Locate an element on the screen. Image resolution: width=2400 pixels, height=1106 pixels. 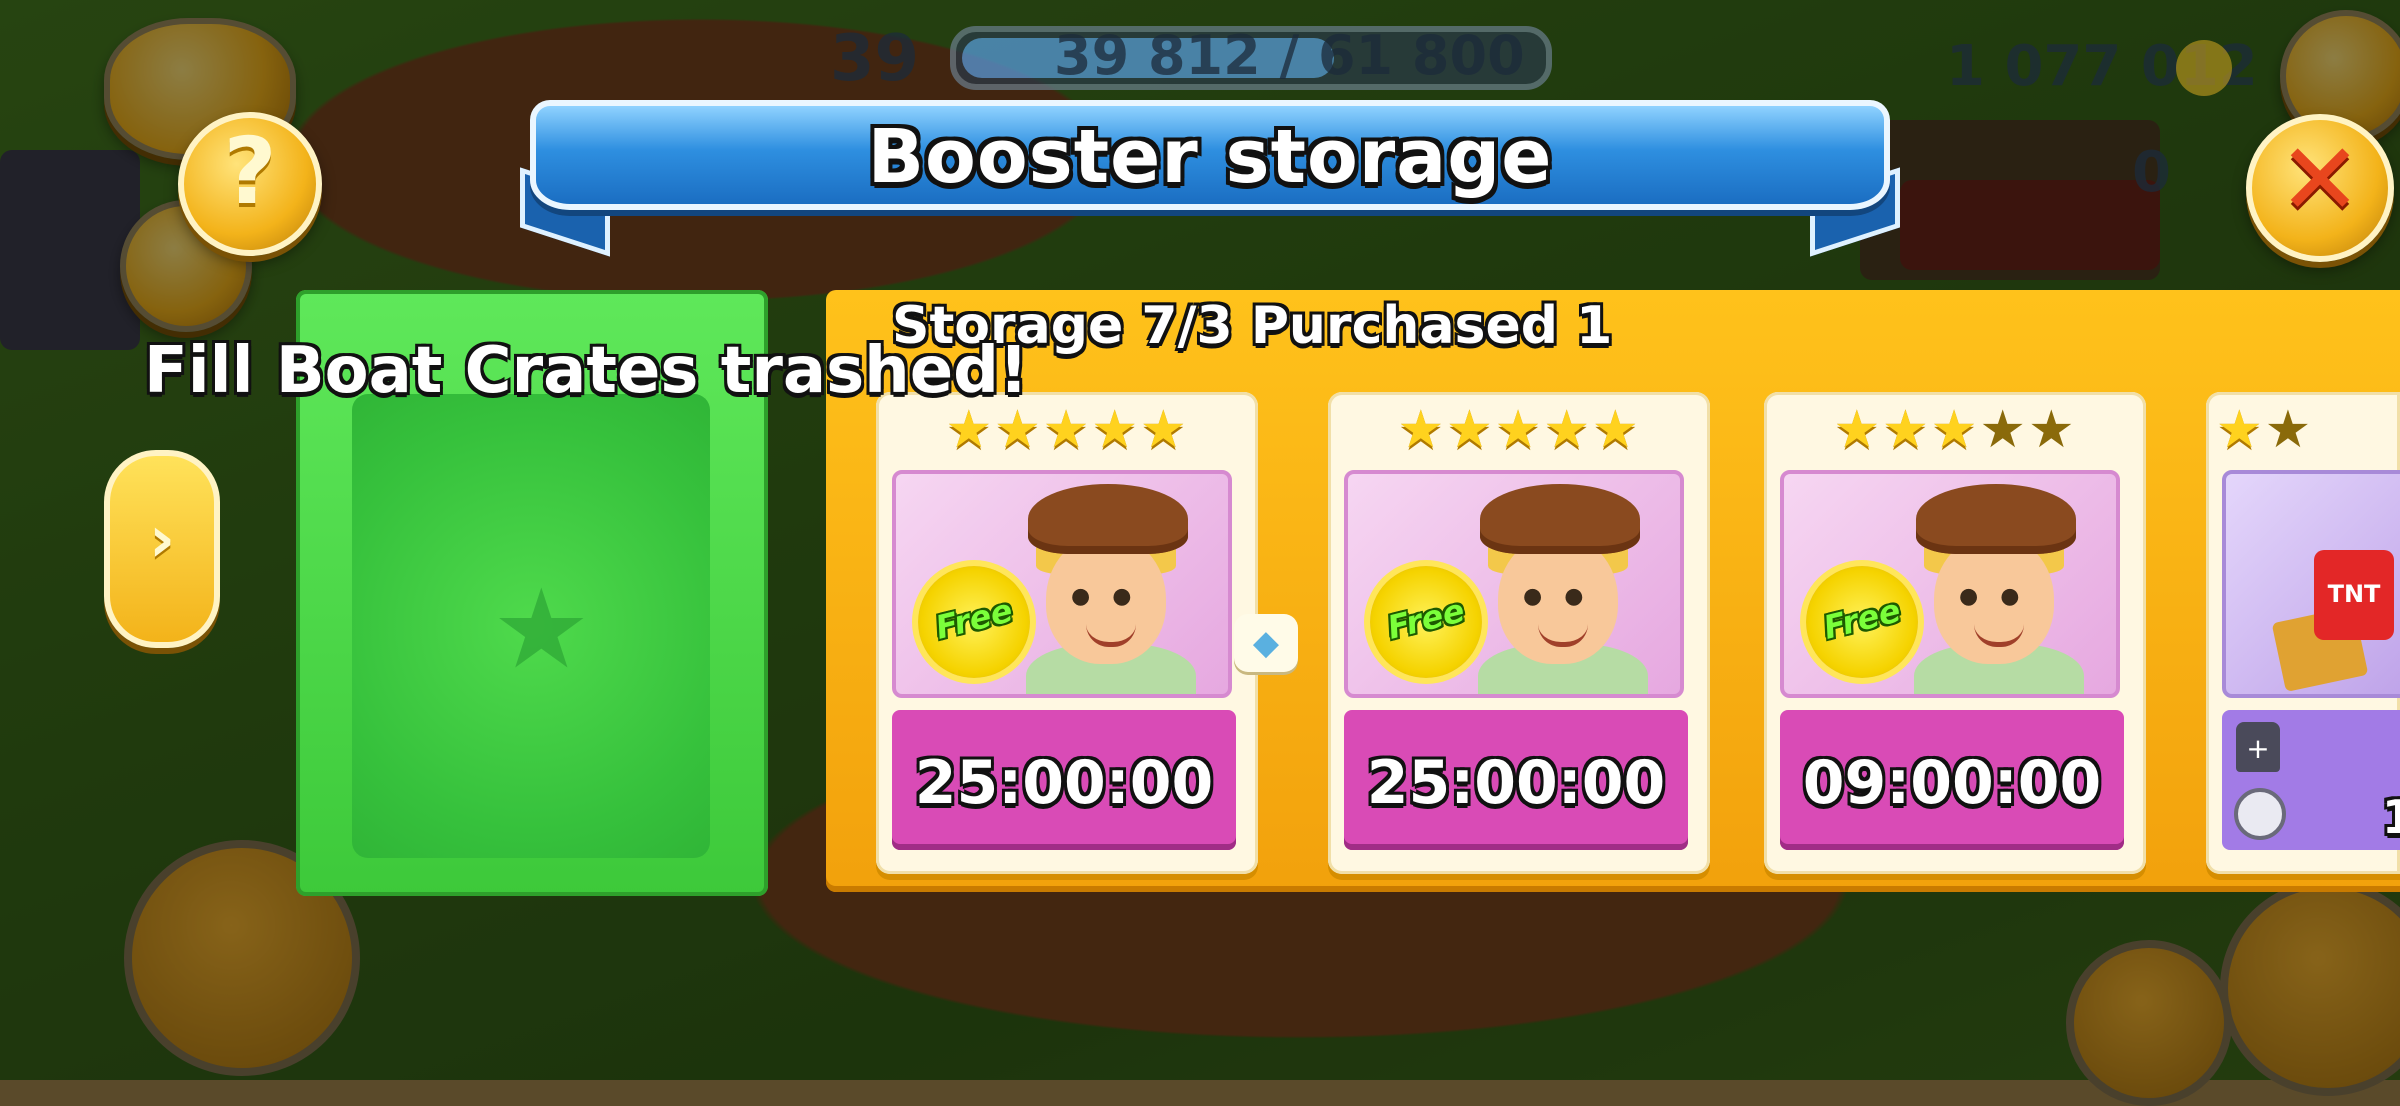
help-button: ? is located at coordinates (250, 184).